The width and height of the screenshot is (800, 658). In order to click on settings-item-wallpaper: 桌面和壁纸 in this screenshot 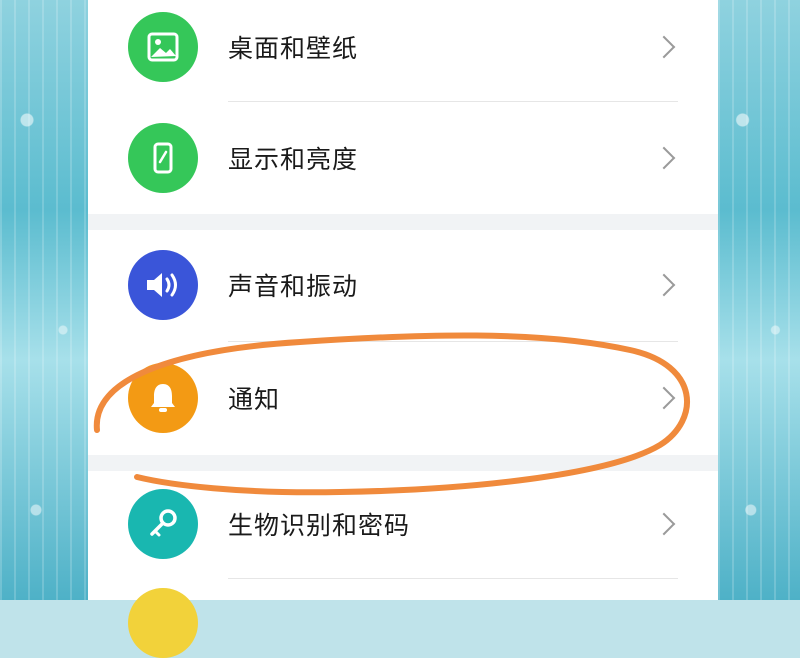, I will do `click(403, 51)`.